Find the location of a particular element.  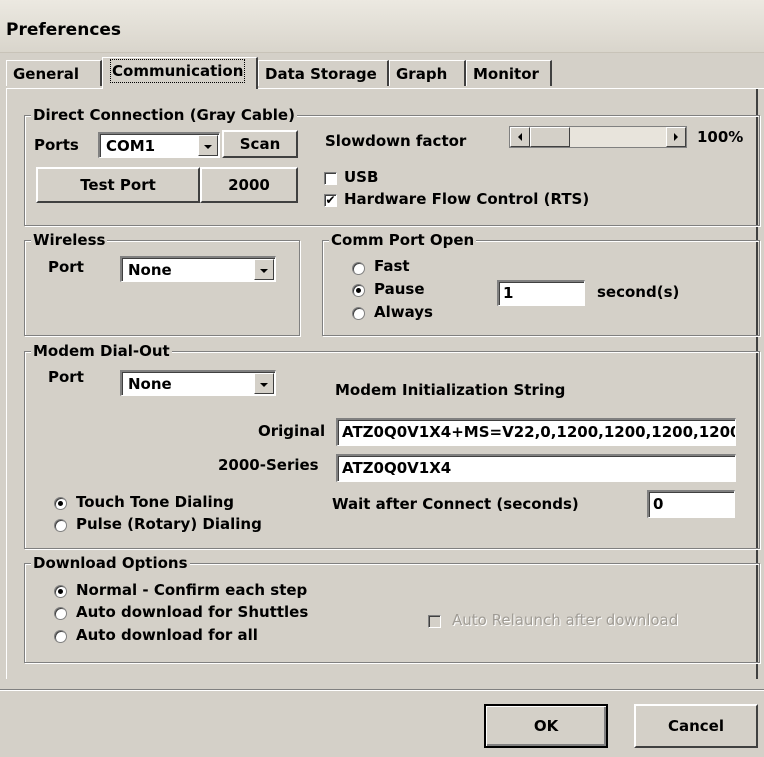

radio-auto-all is located at coordinates (60, 636).